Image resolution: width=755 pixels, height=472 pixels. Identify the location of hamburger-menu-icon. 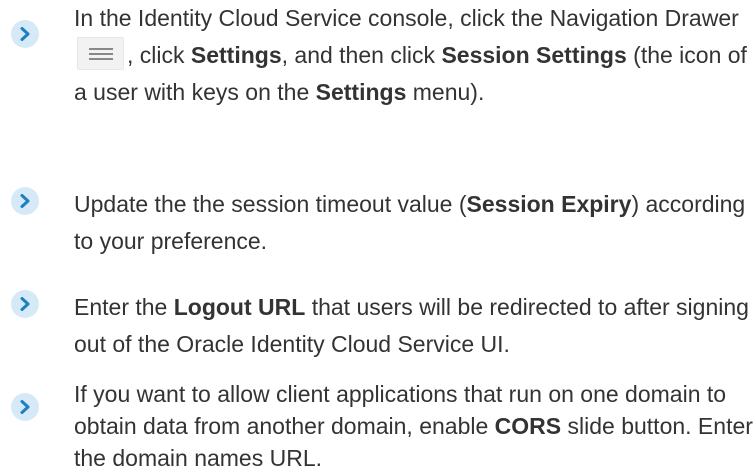
(100, 54).